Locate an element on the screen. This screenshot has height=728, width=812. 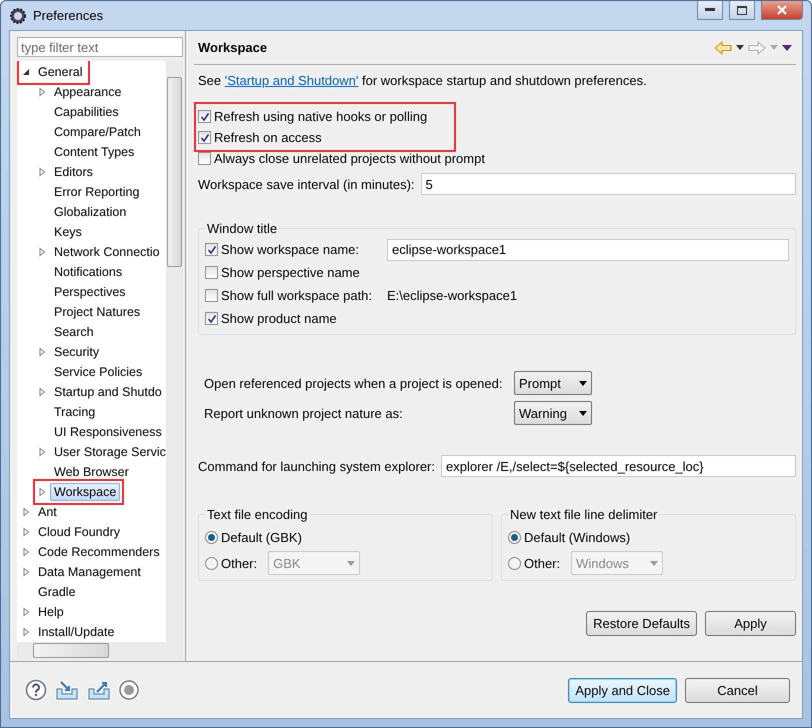
page-title: Workspace is located at coordinates (233, 47).